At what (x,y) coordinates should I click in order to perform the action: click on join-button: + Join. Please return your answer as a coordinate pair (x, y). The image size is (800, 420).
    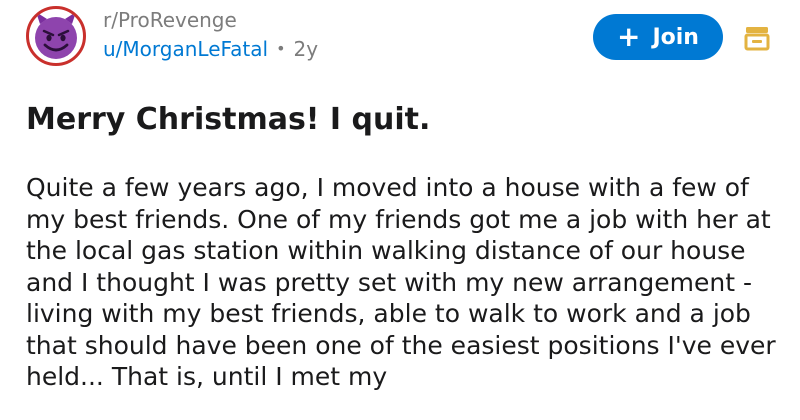
    Looking at the image, I should click on (658, 37).